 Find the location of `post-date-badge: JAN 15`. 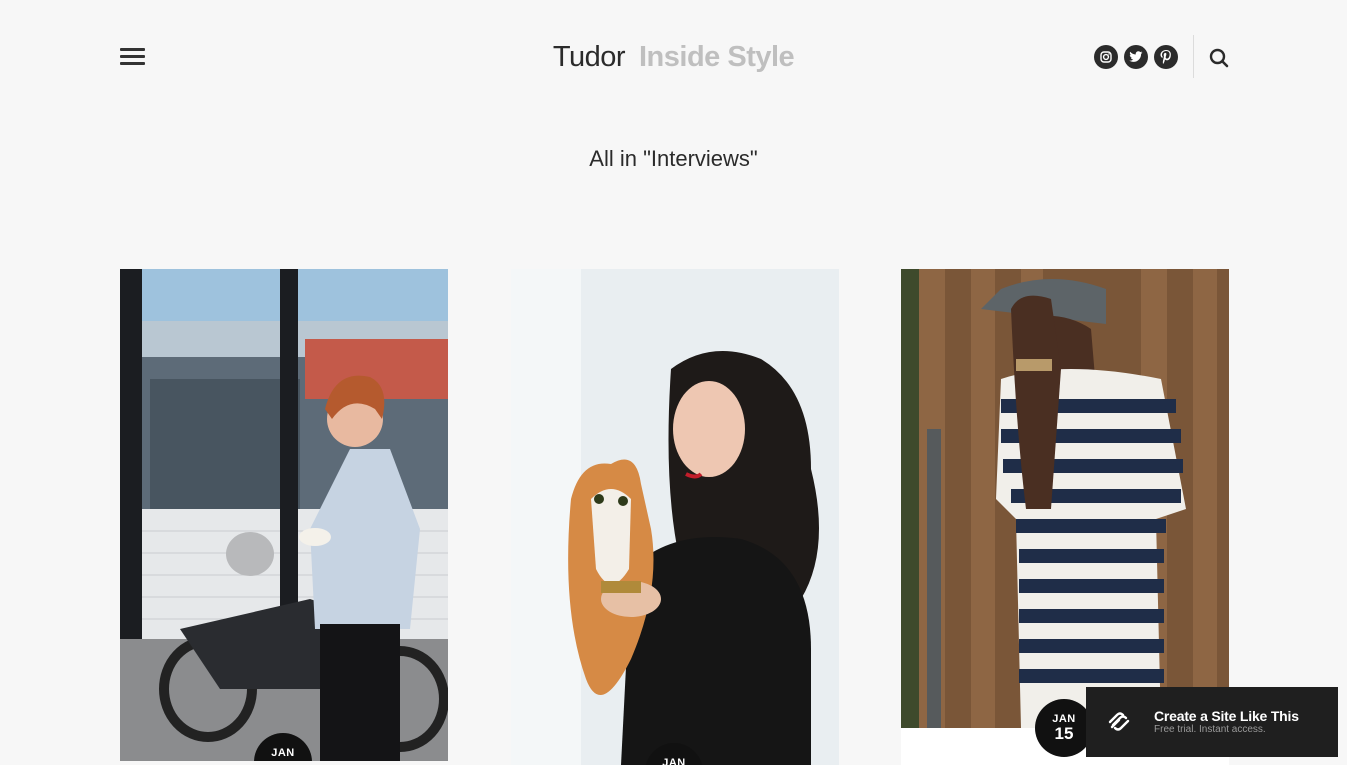

post-date-badge: JAN 15 is located at coordinates (1064, 728).